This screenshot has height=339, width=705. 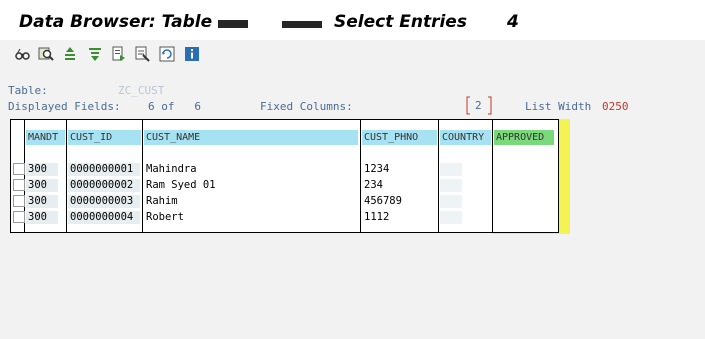 What do you see at coordinates (251, 217) in the screenshot?
I see `cell-cust-name: Robert` at bounding box center [251, 217].